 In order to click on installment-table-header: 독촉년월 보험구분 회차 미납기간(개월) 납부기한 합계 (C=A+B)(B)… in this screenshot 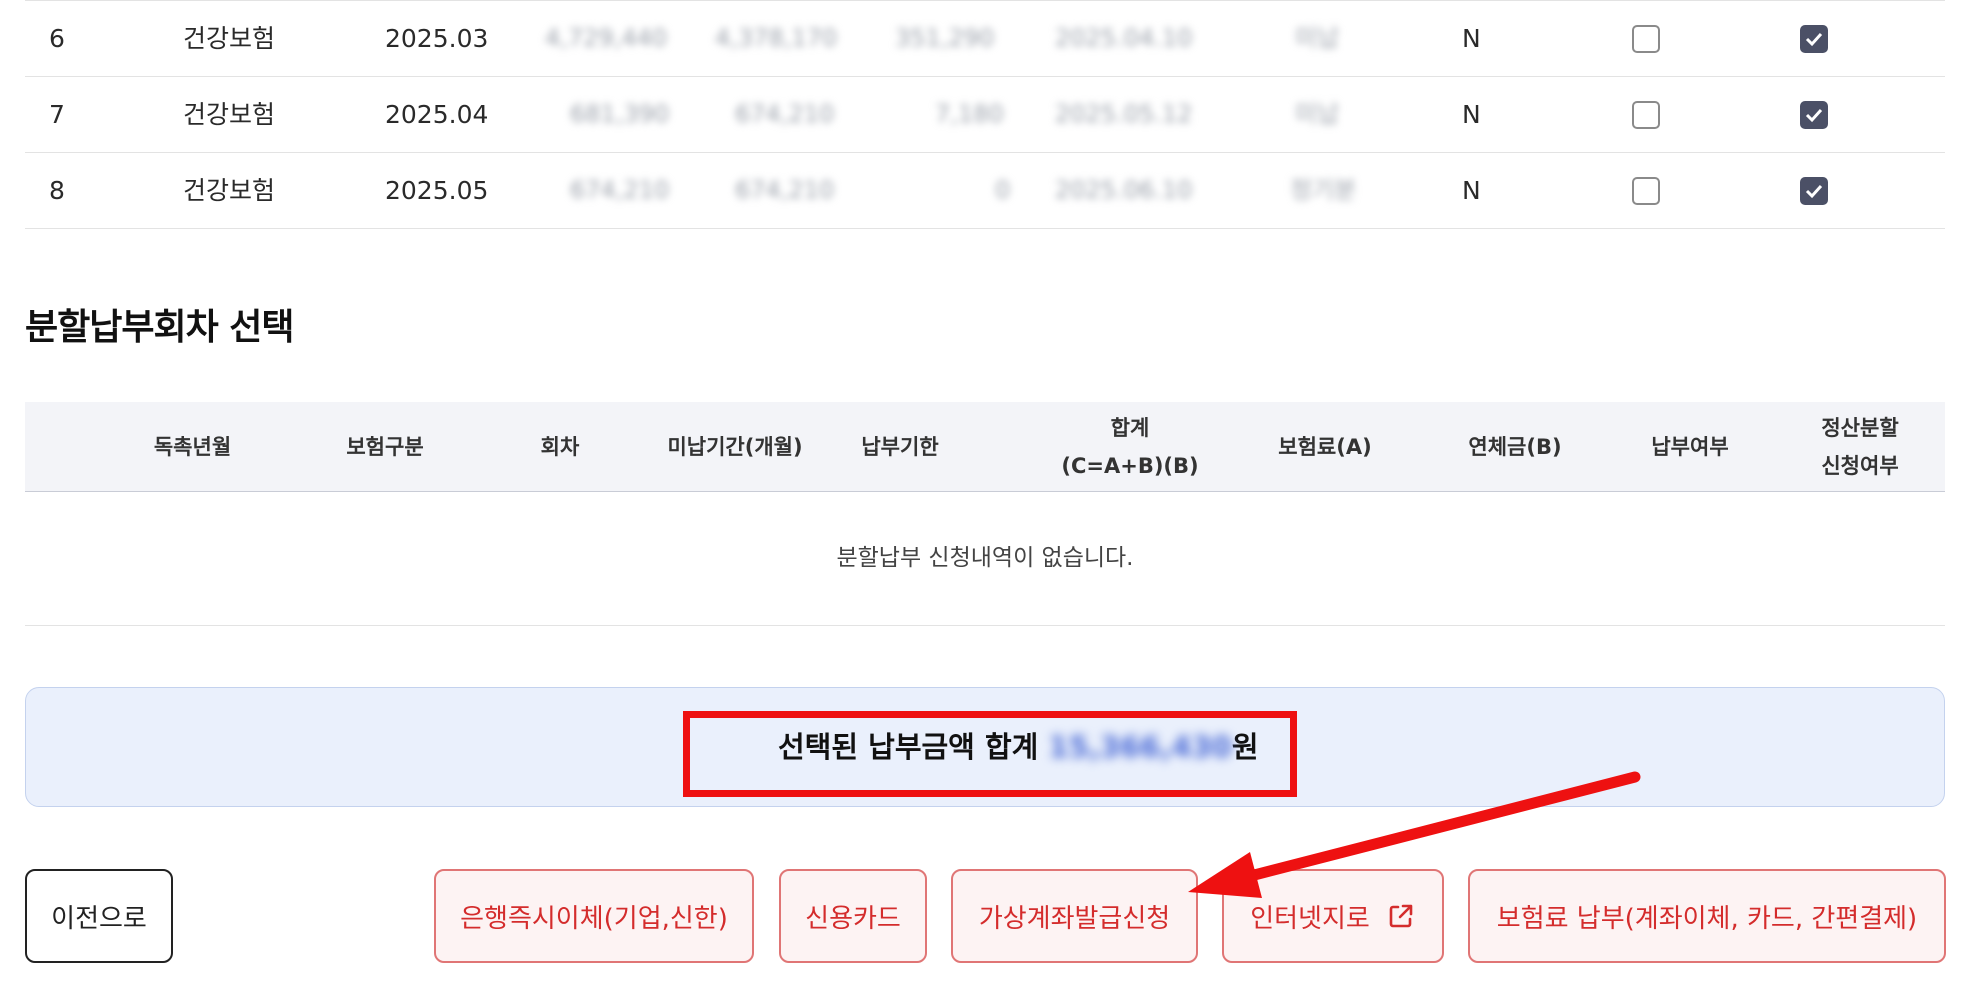, I will do `click(985, 447)`.